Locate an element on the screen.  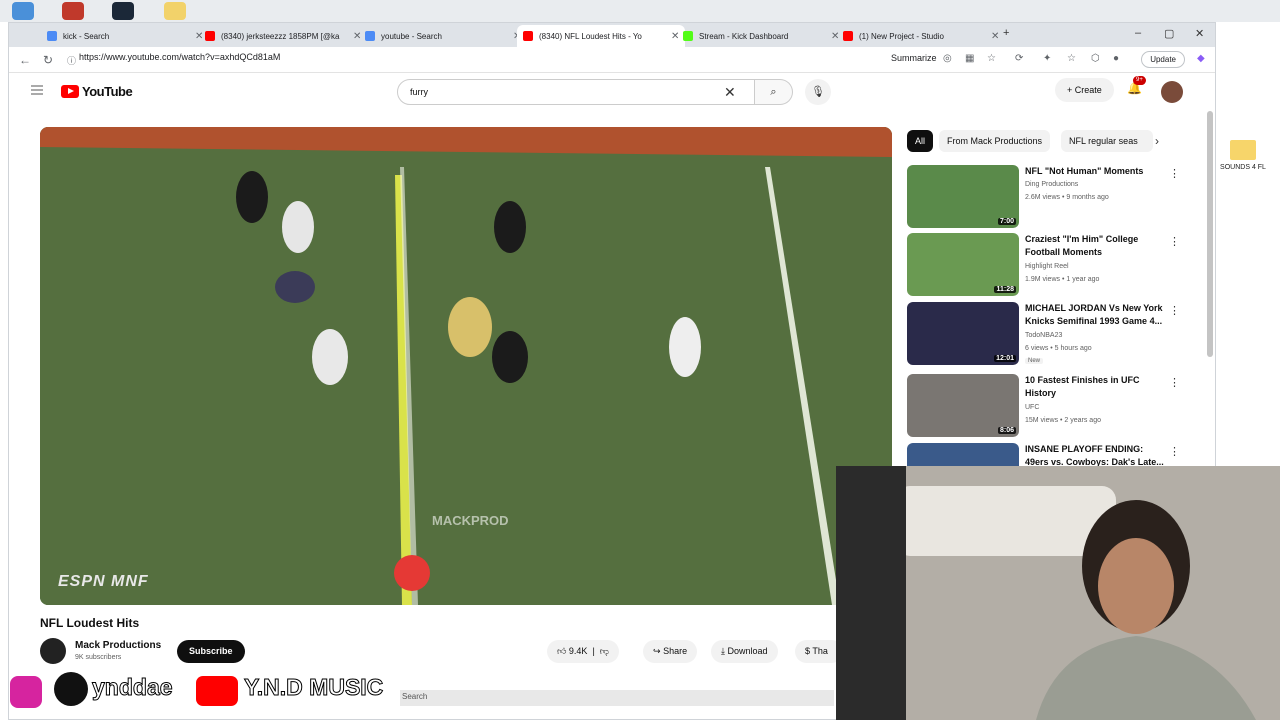
translate-icon: ◎ is located at coordinates (947, 58).